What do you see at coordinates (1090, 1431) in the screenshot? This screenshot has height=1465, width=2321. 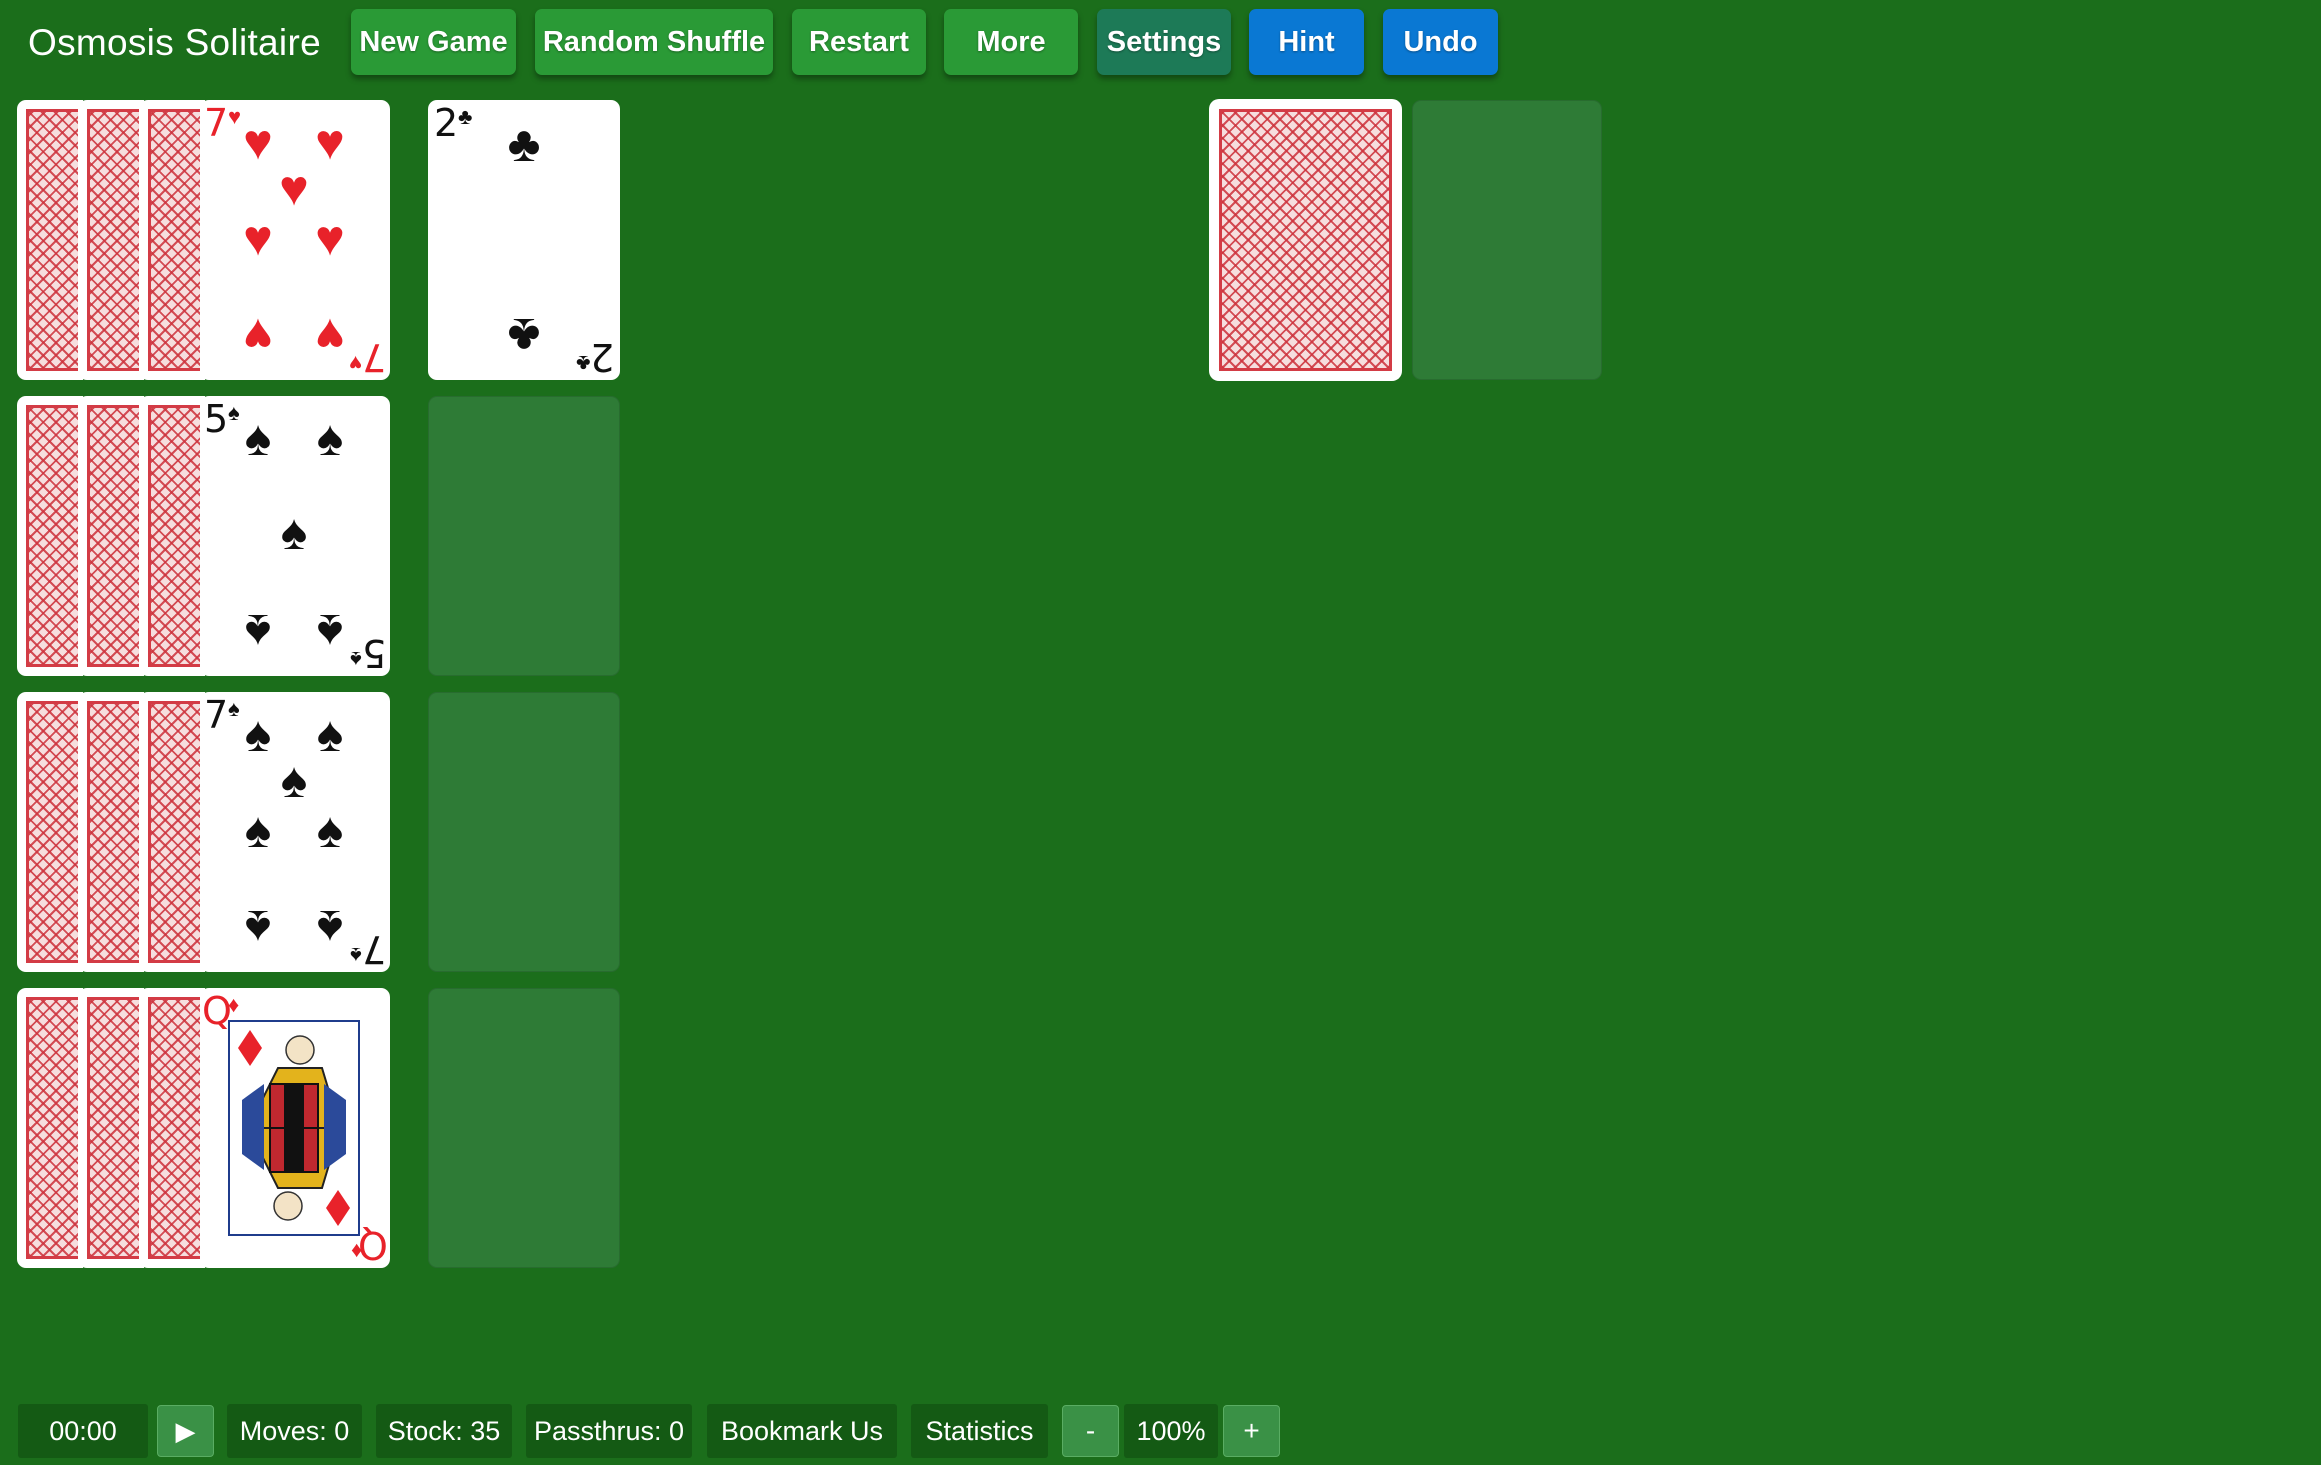 I see `zoom-out-button: -` at bounding box center [1090, 1431].